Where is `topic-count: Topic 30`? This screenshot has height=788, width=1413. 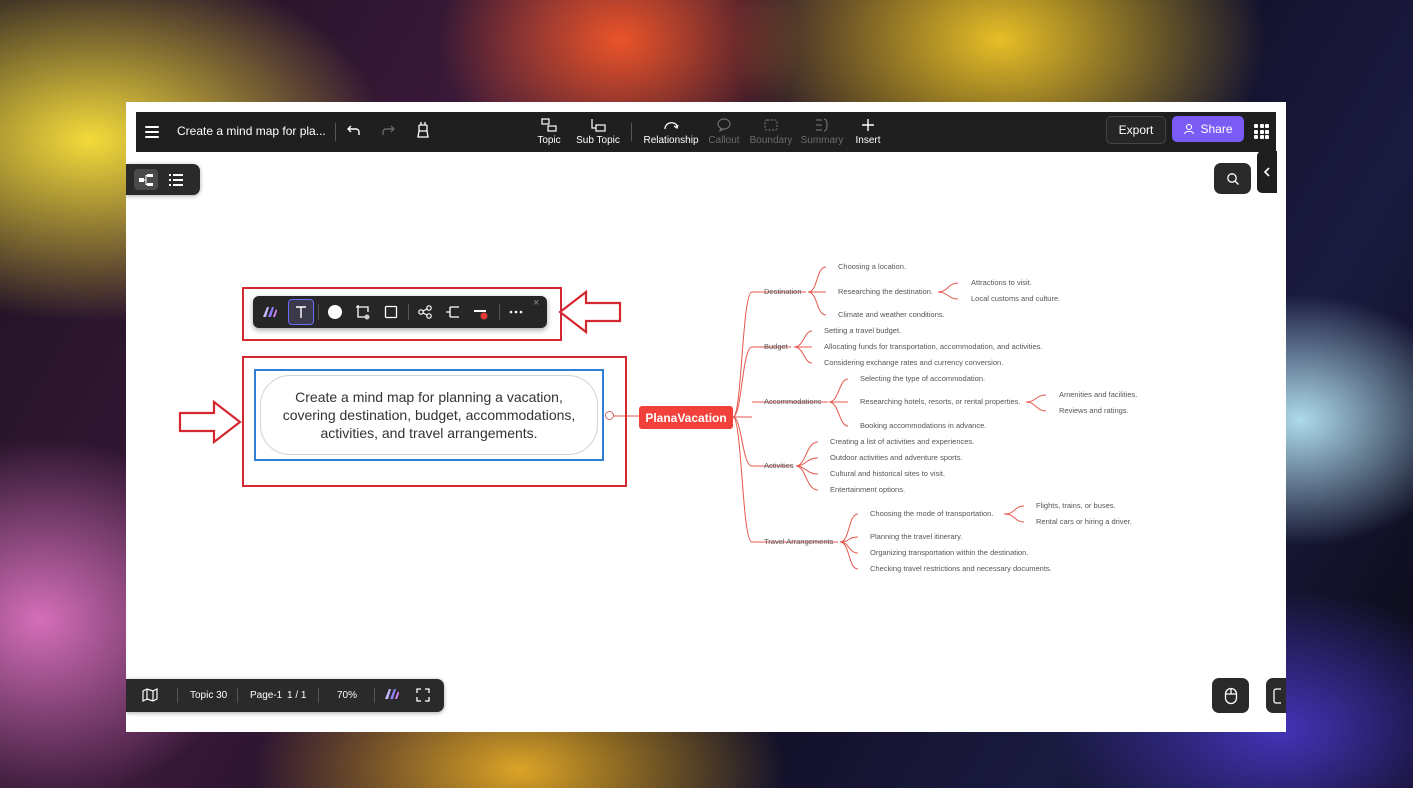 topic-count: Topic 30 is located at coordinates (209, 695).